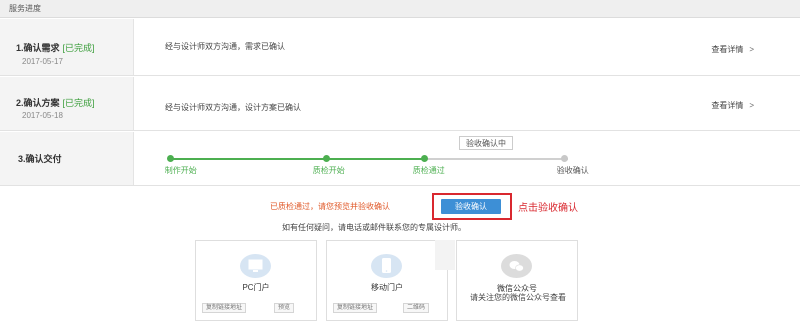 Image resolution: width=800 pixels, height=321 pixels. I want to click on confirm-acceptance-button: 验收确认, so click(471, 206).